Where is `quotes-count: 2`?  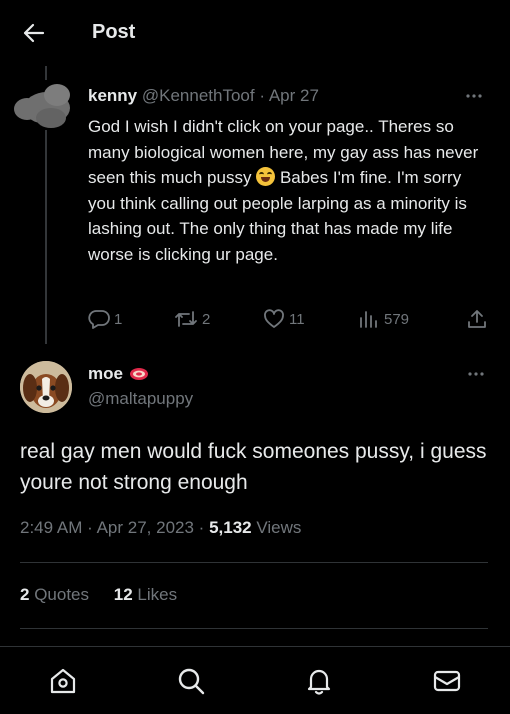
quotes-count: 2 is located at coordinates (25, 594).